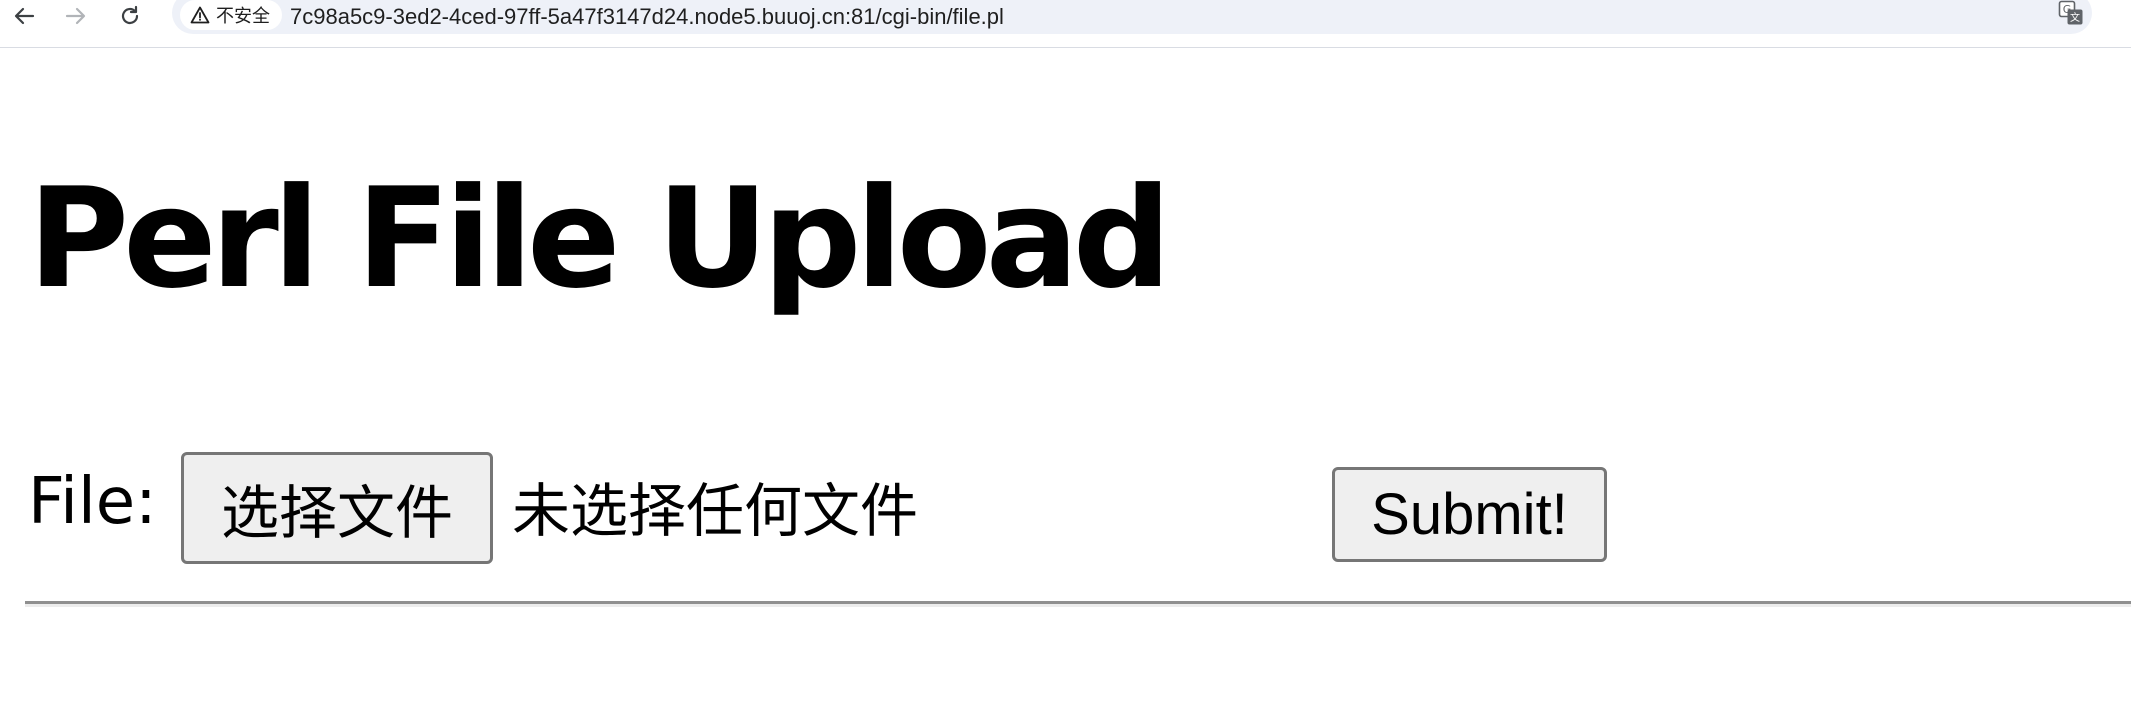 The width and height of the screenshot is (2131, 707). What do you see at coordinates (1469, 514) in the screenshot?
I see `submit-button: Submit!` at bounding box center [1469, 514].